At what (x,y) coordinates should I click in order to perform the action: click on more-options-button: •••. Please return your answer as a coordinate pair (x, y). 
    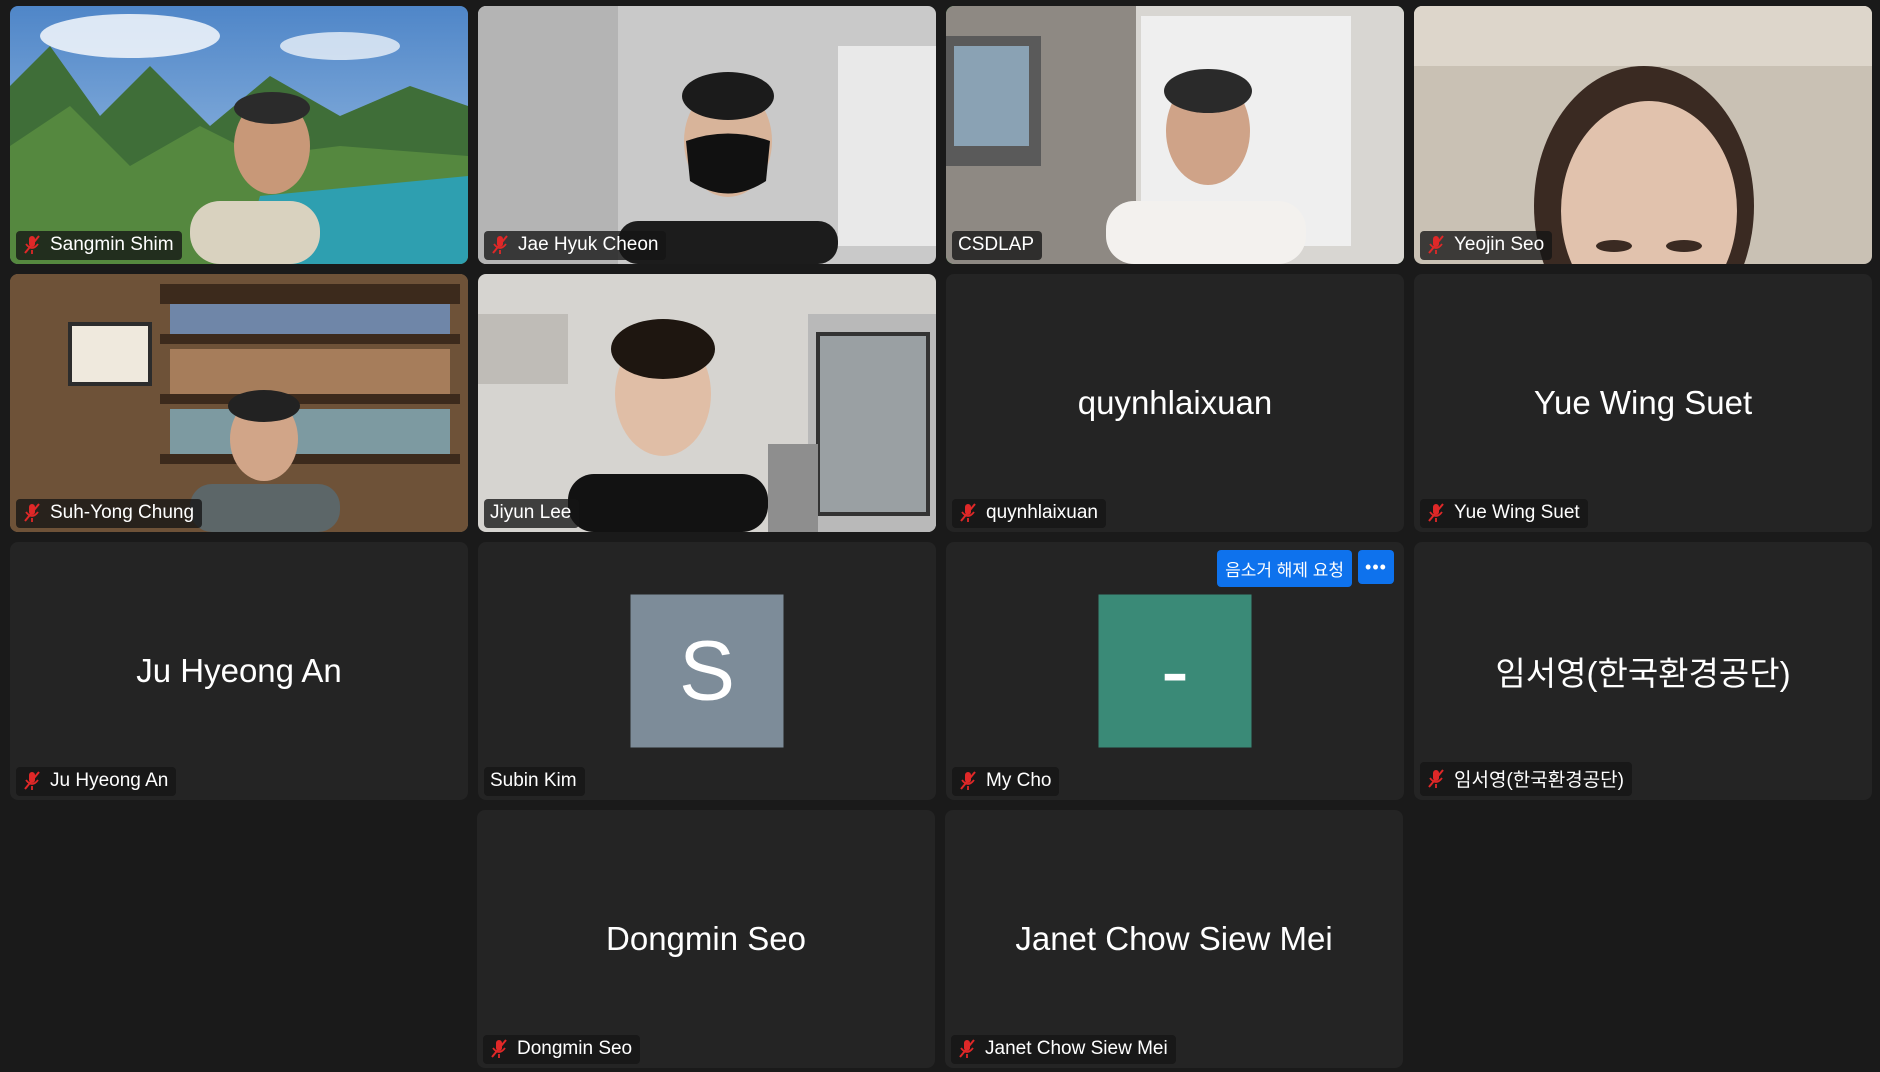
    Looking at the image, I should click on (1376, 567).